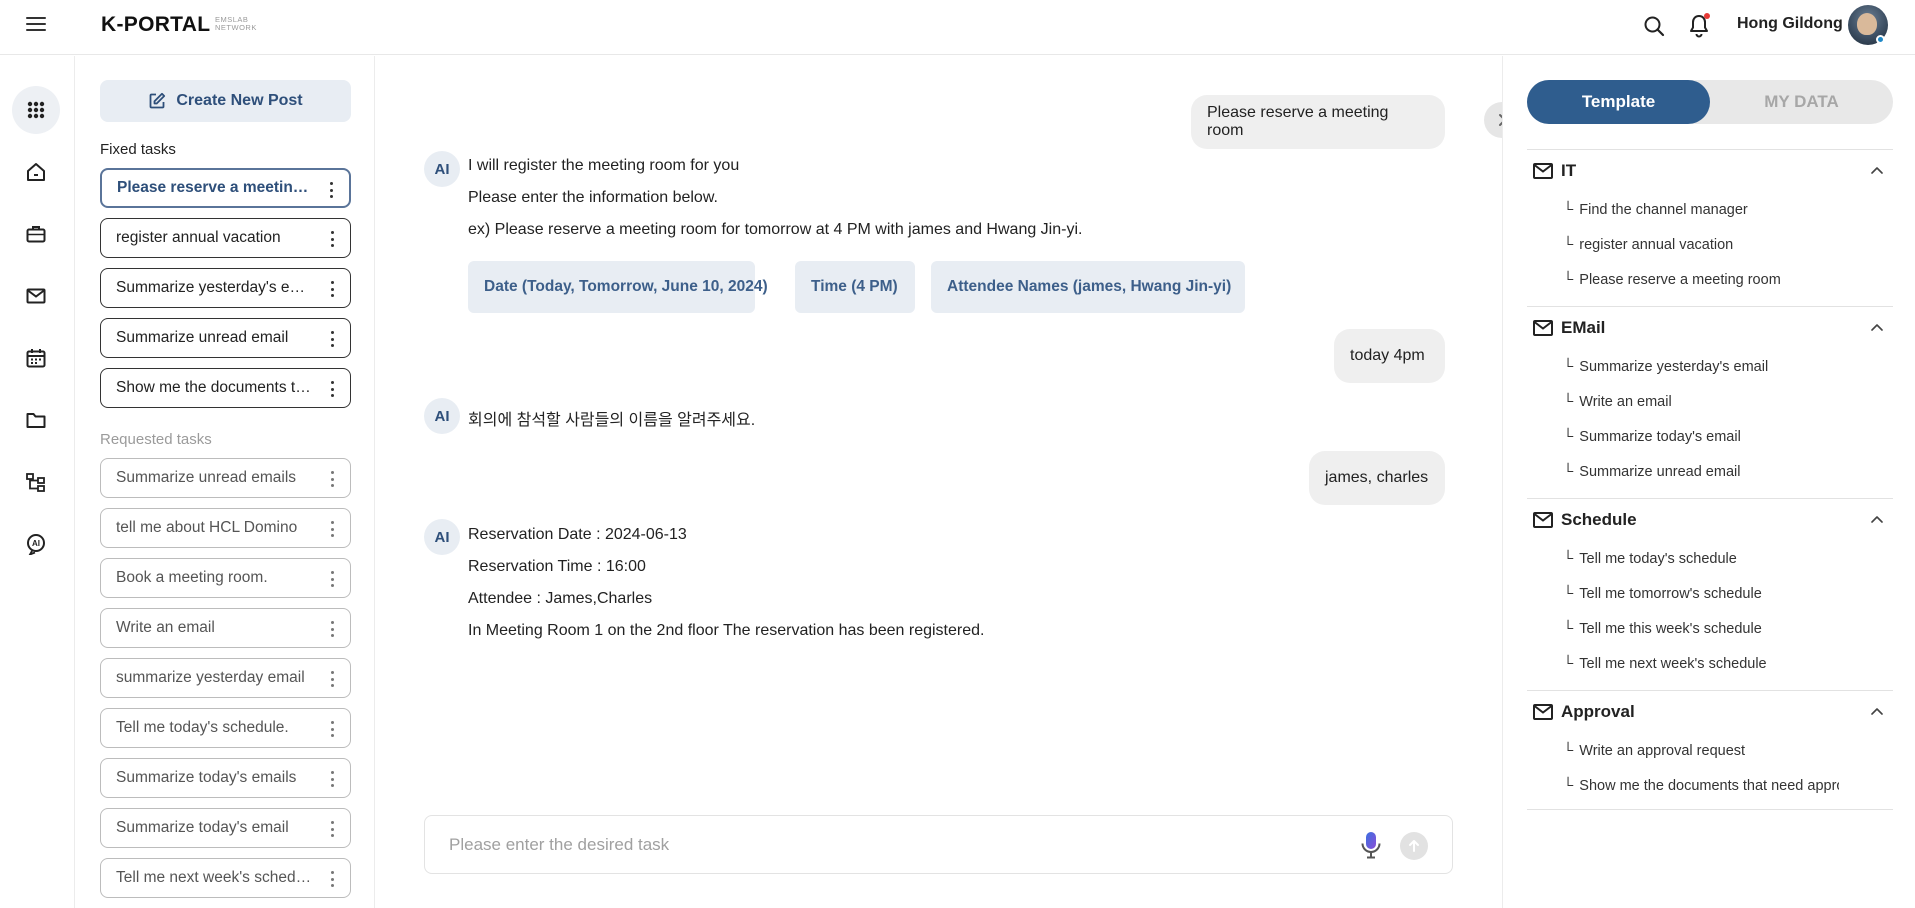 Image resolution: width=1915 pixels, height=908 pixels. What do you see at coordinates (1699, 26) in the screenshot?
I see `notification-bell-icon` at bounding box center [1699, 26].